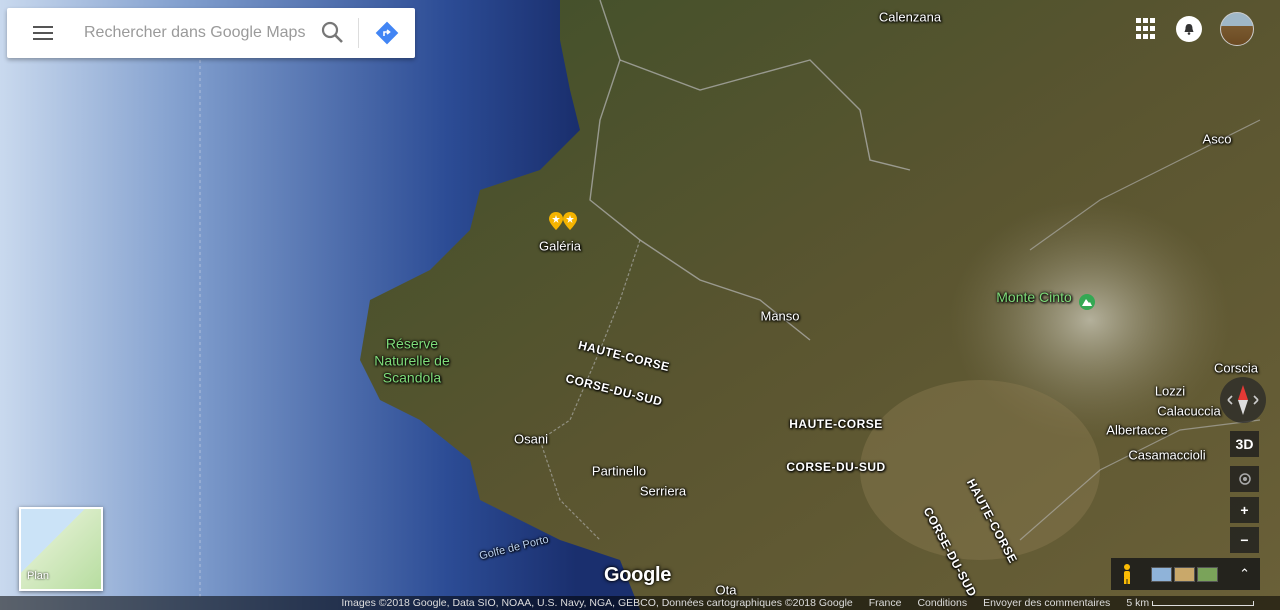 This screenshot has width=1280, height=610. Describe the element at coordinates (1243, 400) in the screenshot. I see `compass-icon` at that location.